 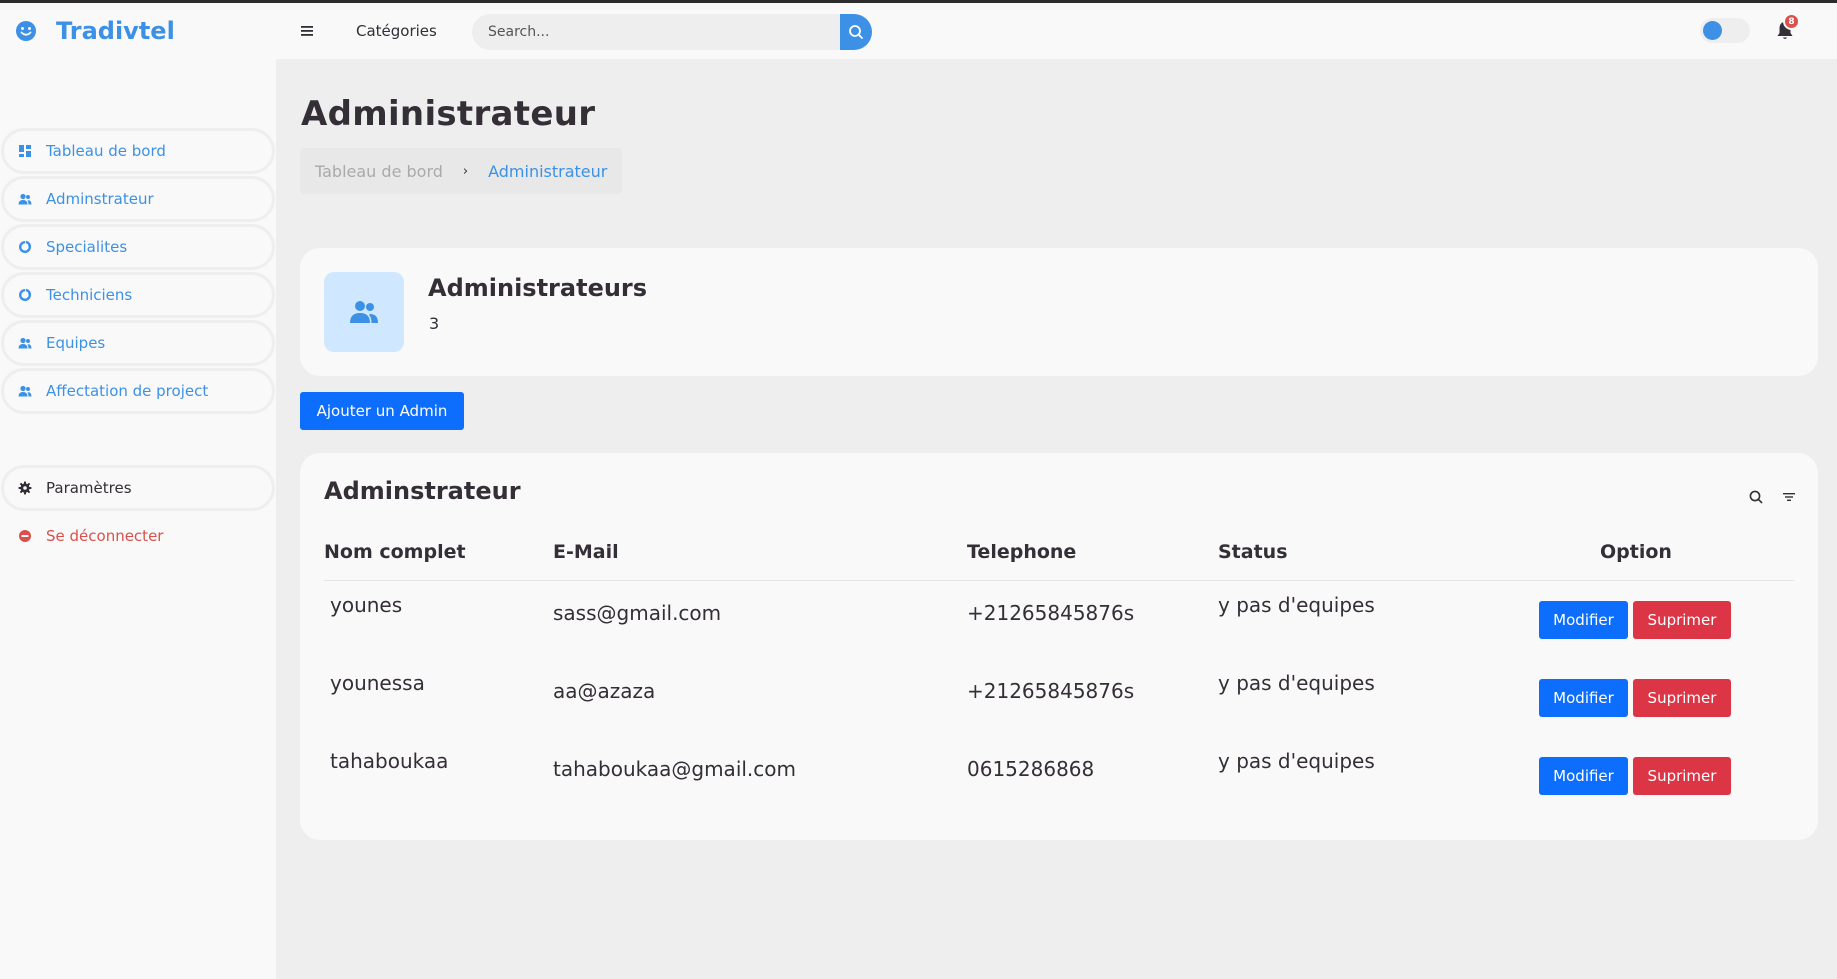 What do you see at coordinates (89, 295) in the screenshot?
I see `sidebar-item-label: Techniciens` at bounding box center [89, 295].